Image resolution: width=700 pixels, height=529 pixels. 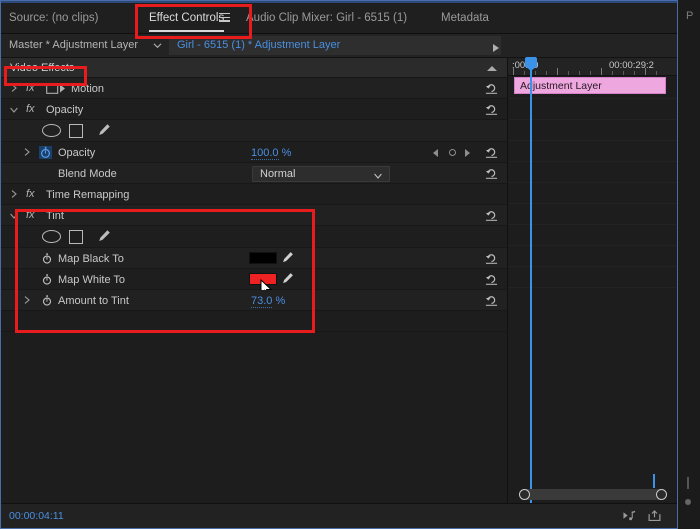 I want to click on tab-metadata: Metadata, so click(x=465, y=18).